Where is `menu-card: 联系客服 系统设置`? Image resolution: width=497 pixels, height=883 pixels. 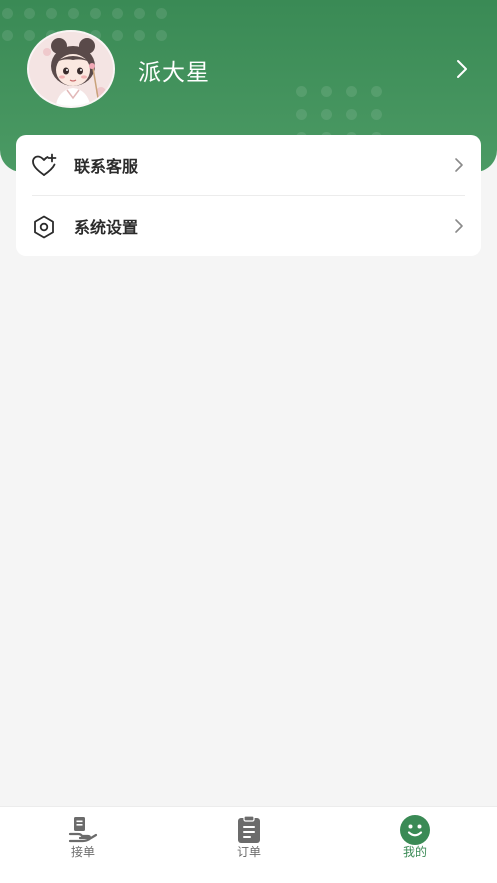 menu-card: 联系客服 系统设置 is located at coordinates (248, 195).